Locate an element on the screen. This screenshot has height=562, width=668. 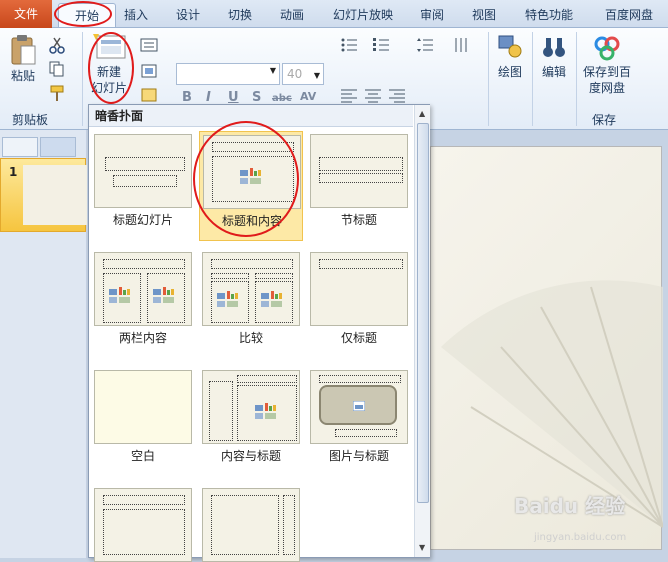
picture-placeholder is located at coordinates (358, 405).